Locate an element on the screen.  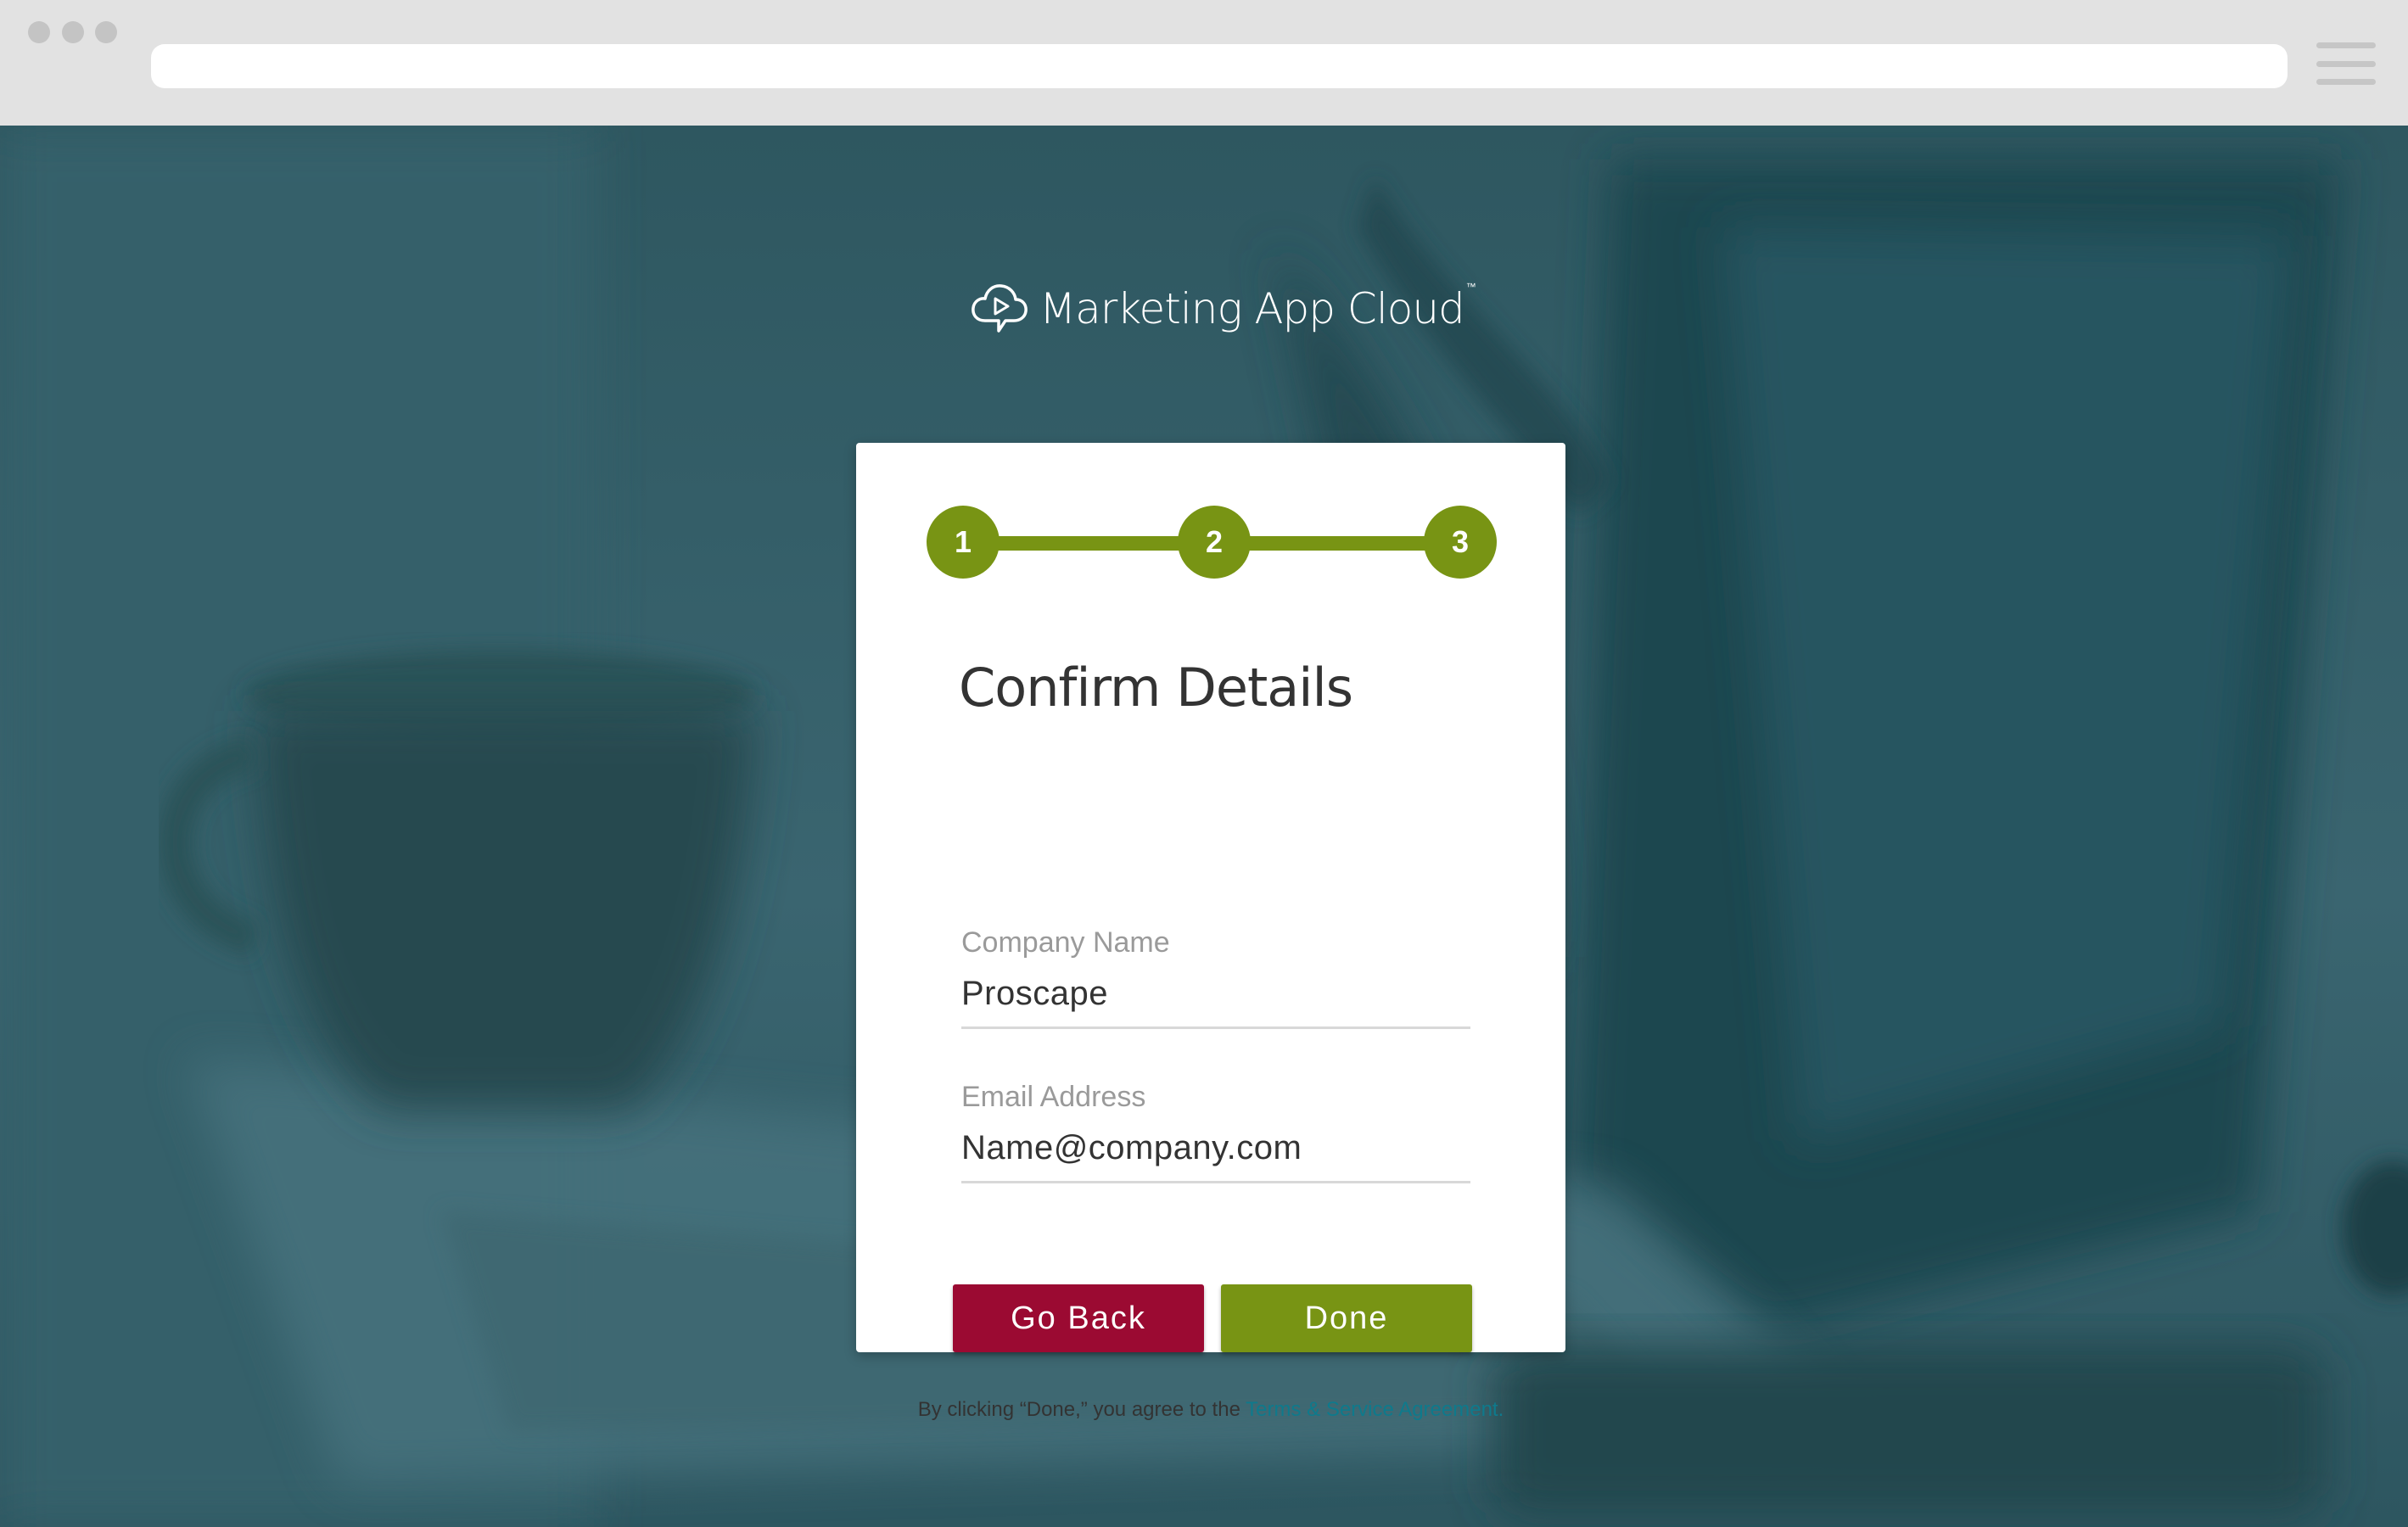
step-1: 1 is located at coordinates (964, 542).